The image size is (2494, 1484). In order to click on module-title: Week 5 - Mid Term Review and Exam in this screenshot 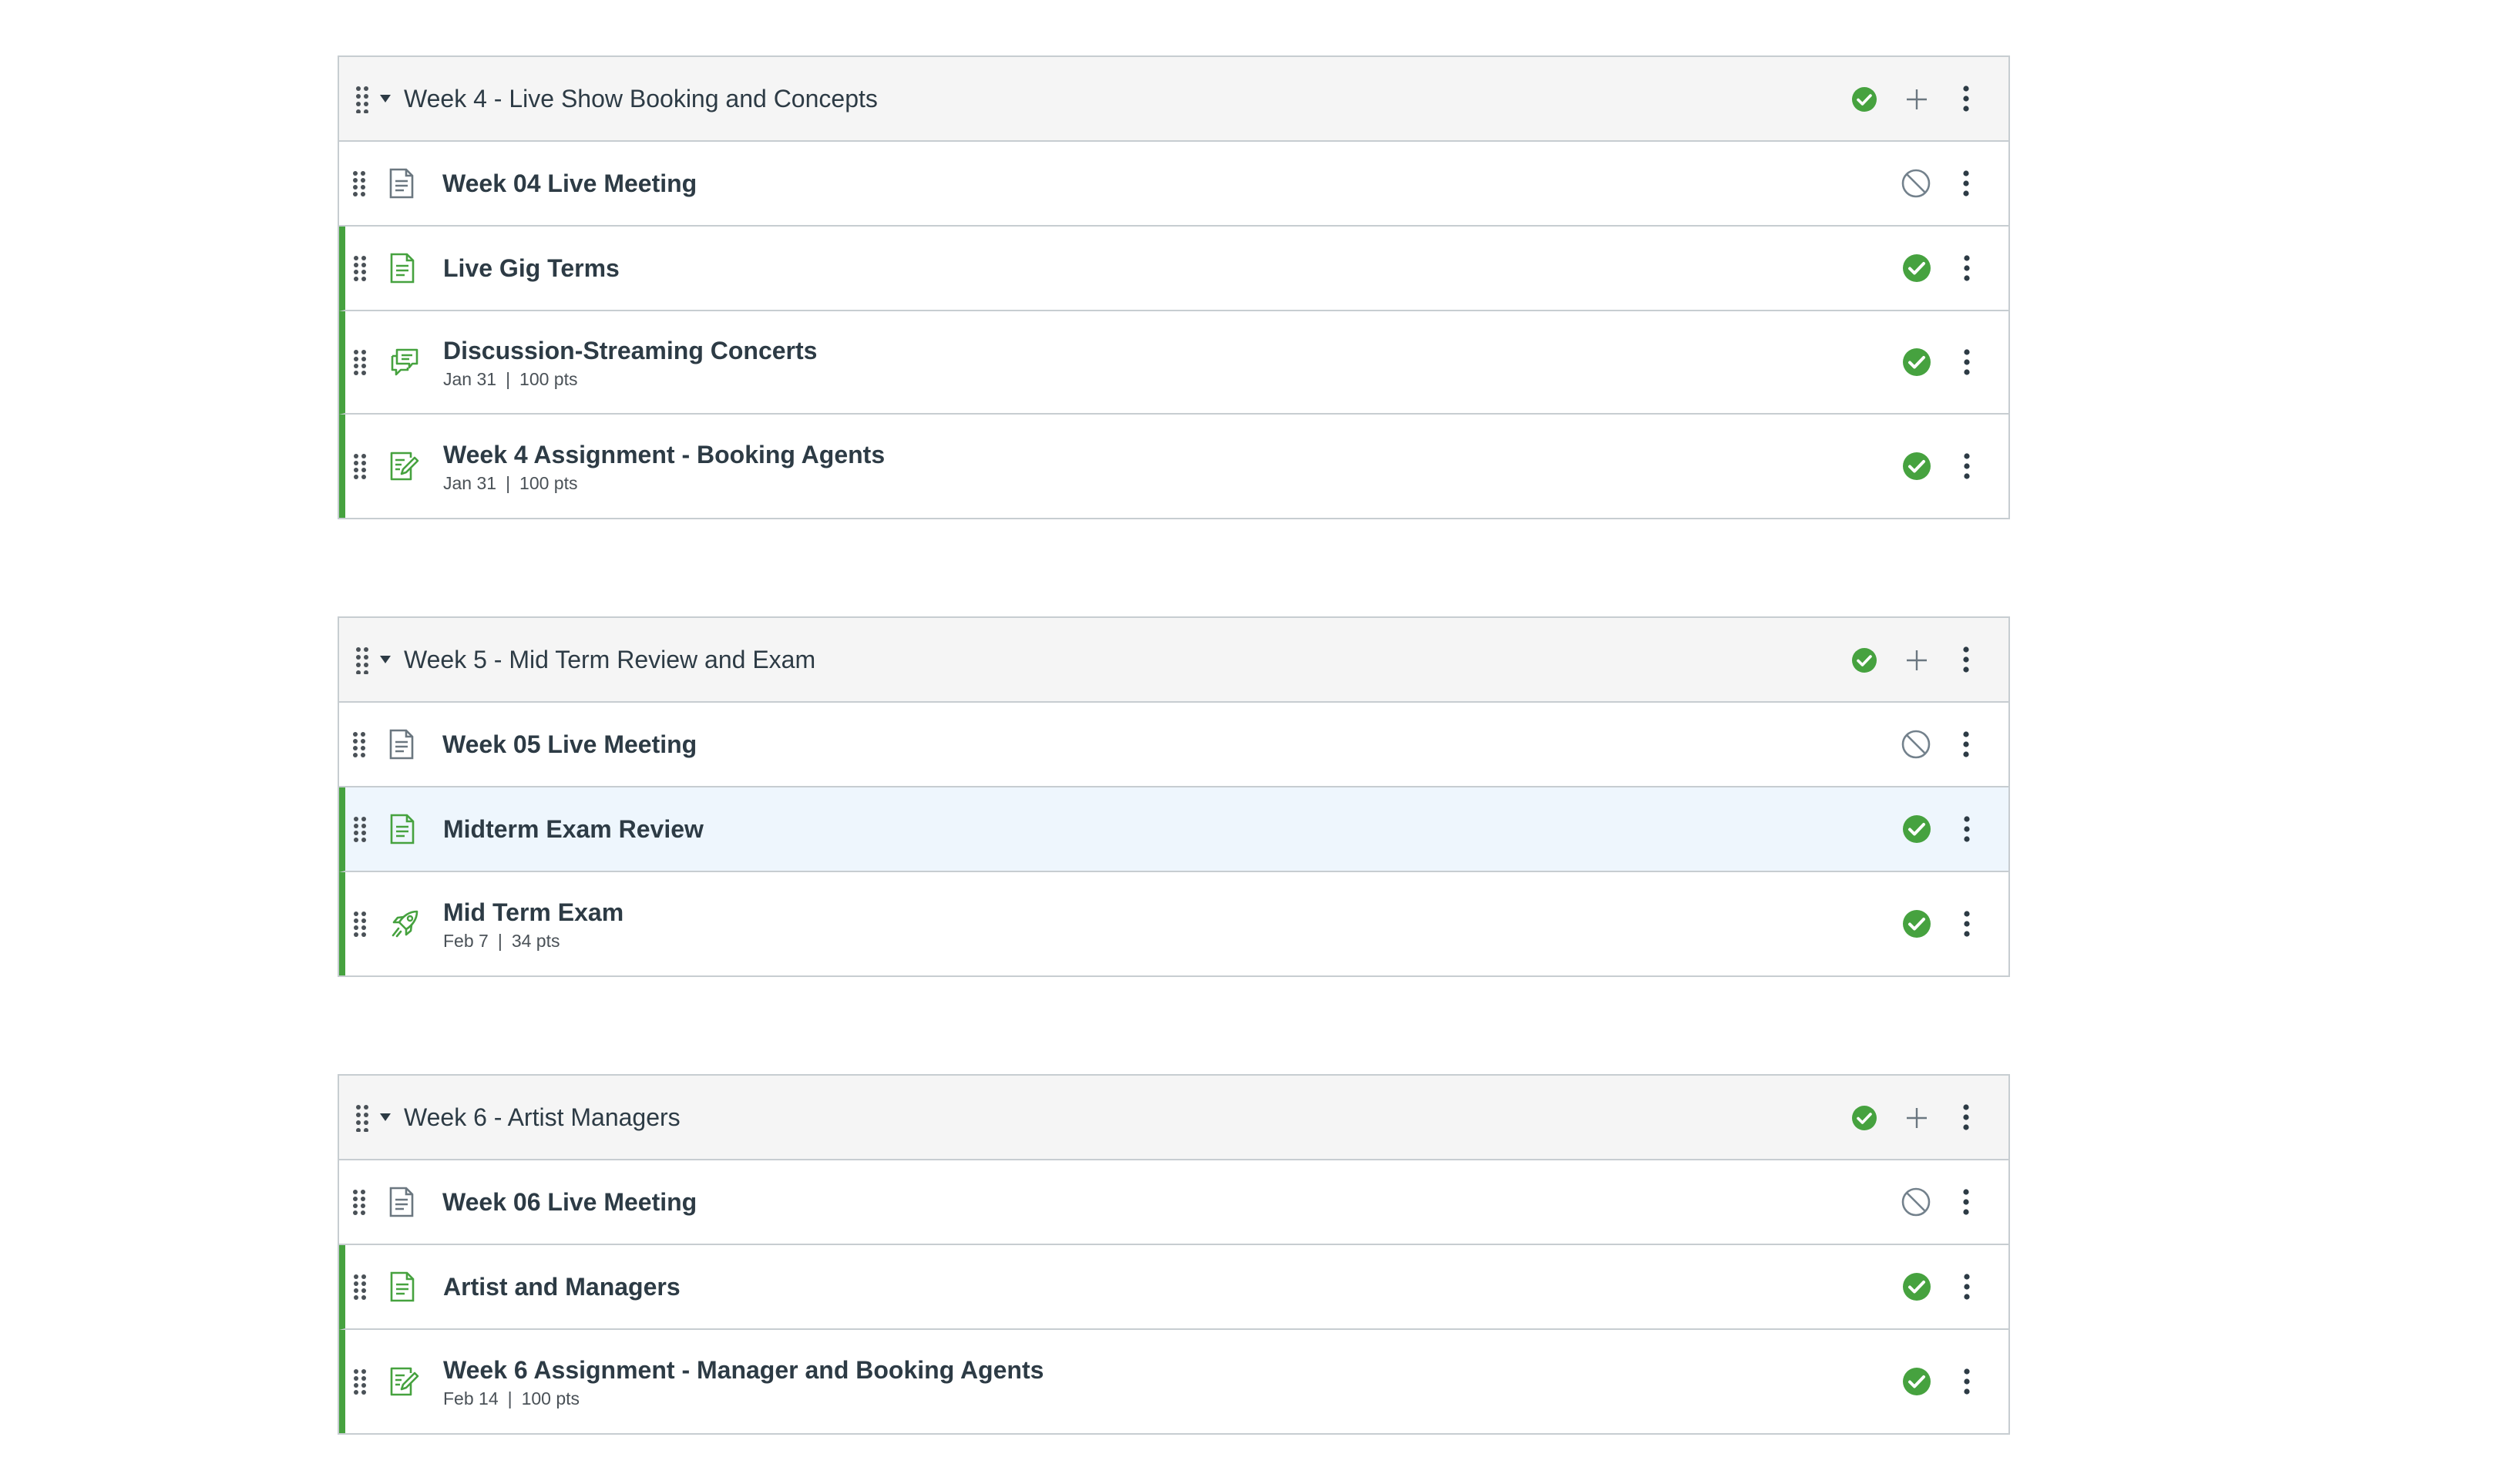, I will do `click(610, 659)`.